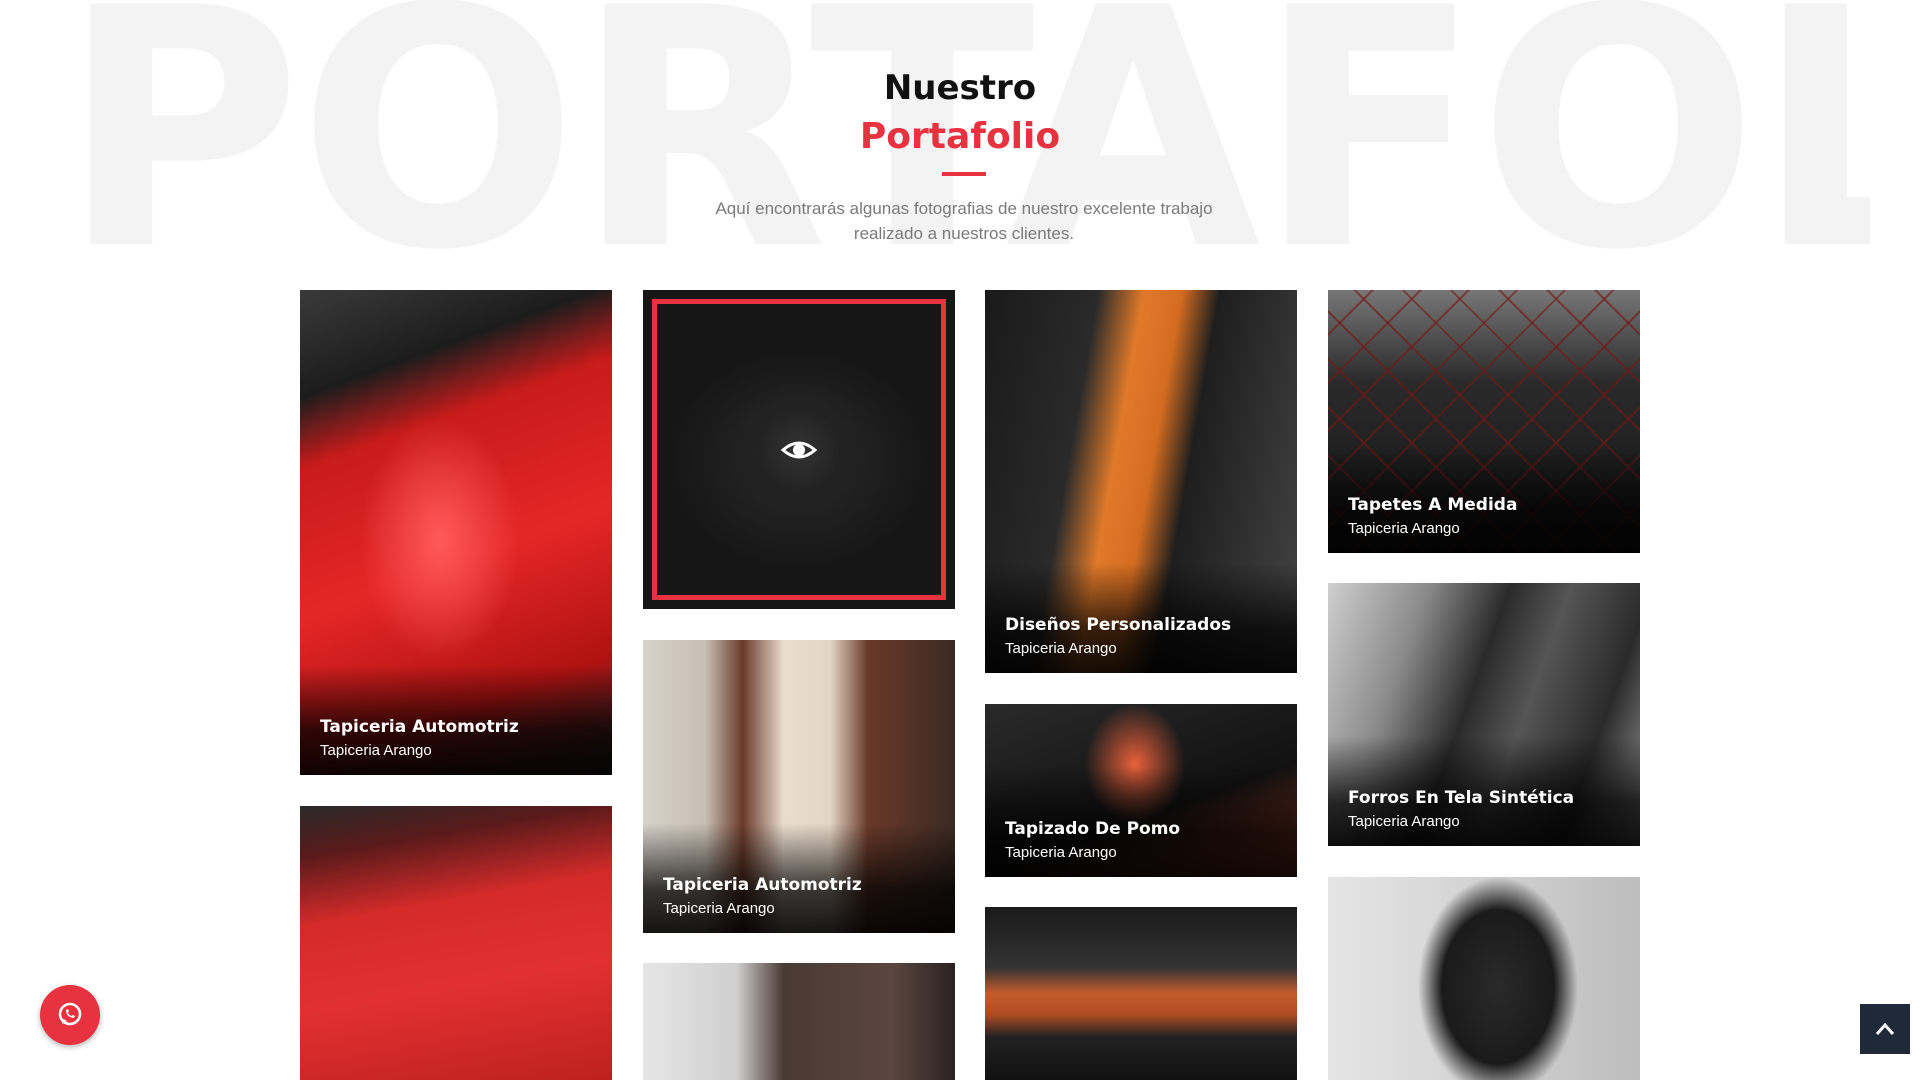 This screenshot has height=1080, width=1920. I want to click on portfolio-item: Tapetes A Medida Tapiceria Arango, so click(1484, 421).